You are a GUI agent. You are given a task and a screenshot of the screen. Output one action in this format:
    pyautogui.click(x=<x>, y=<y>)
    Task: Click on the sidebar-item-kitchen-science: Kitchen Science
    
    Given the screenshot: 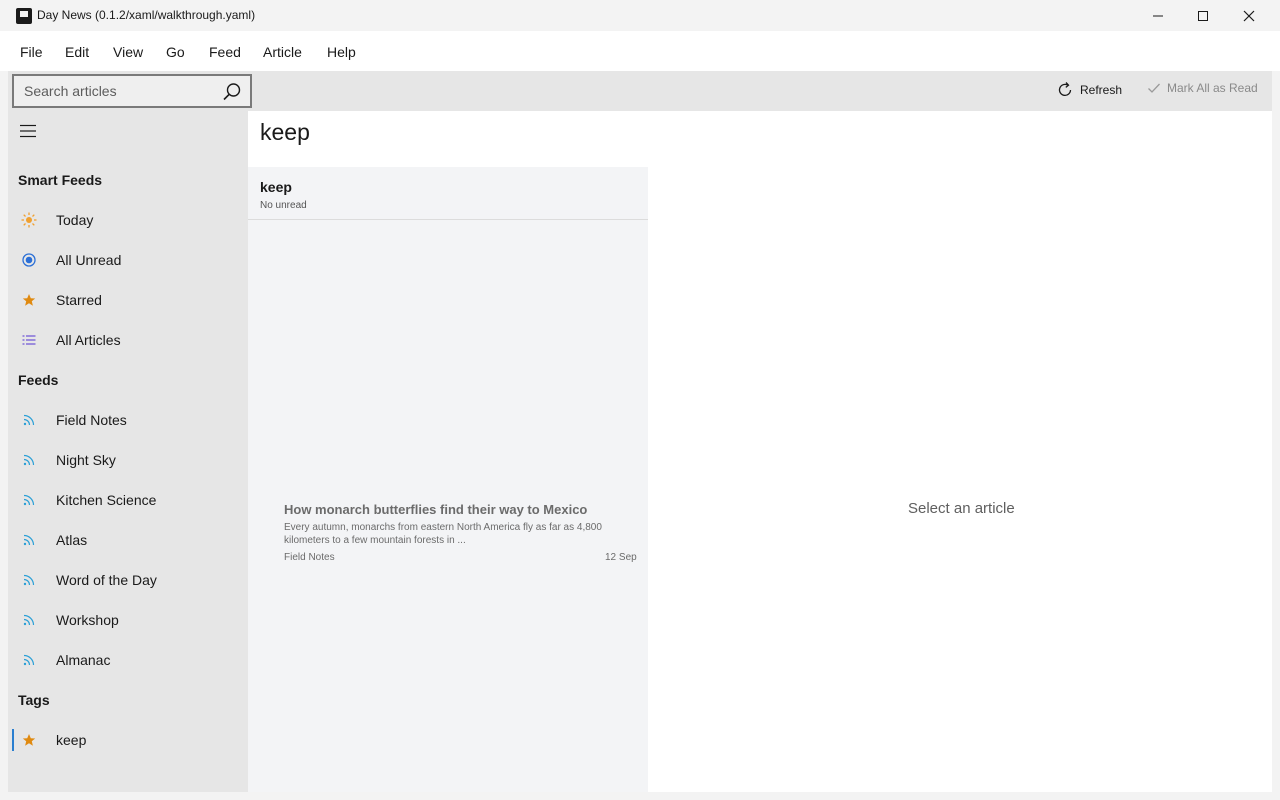 What is the action you would take?
    pyautogui.click(x=128, y=500)
    